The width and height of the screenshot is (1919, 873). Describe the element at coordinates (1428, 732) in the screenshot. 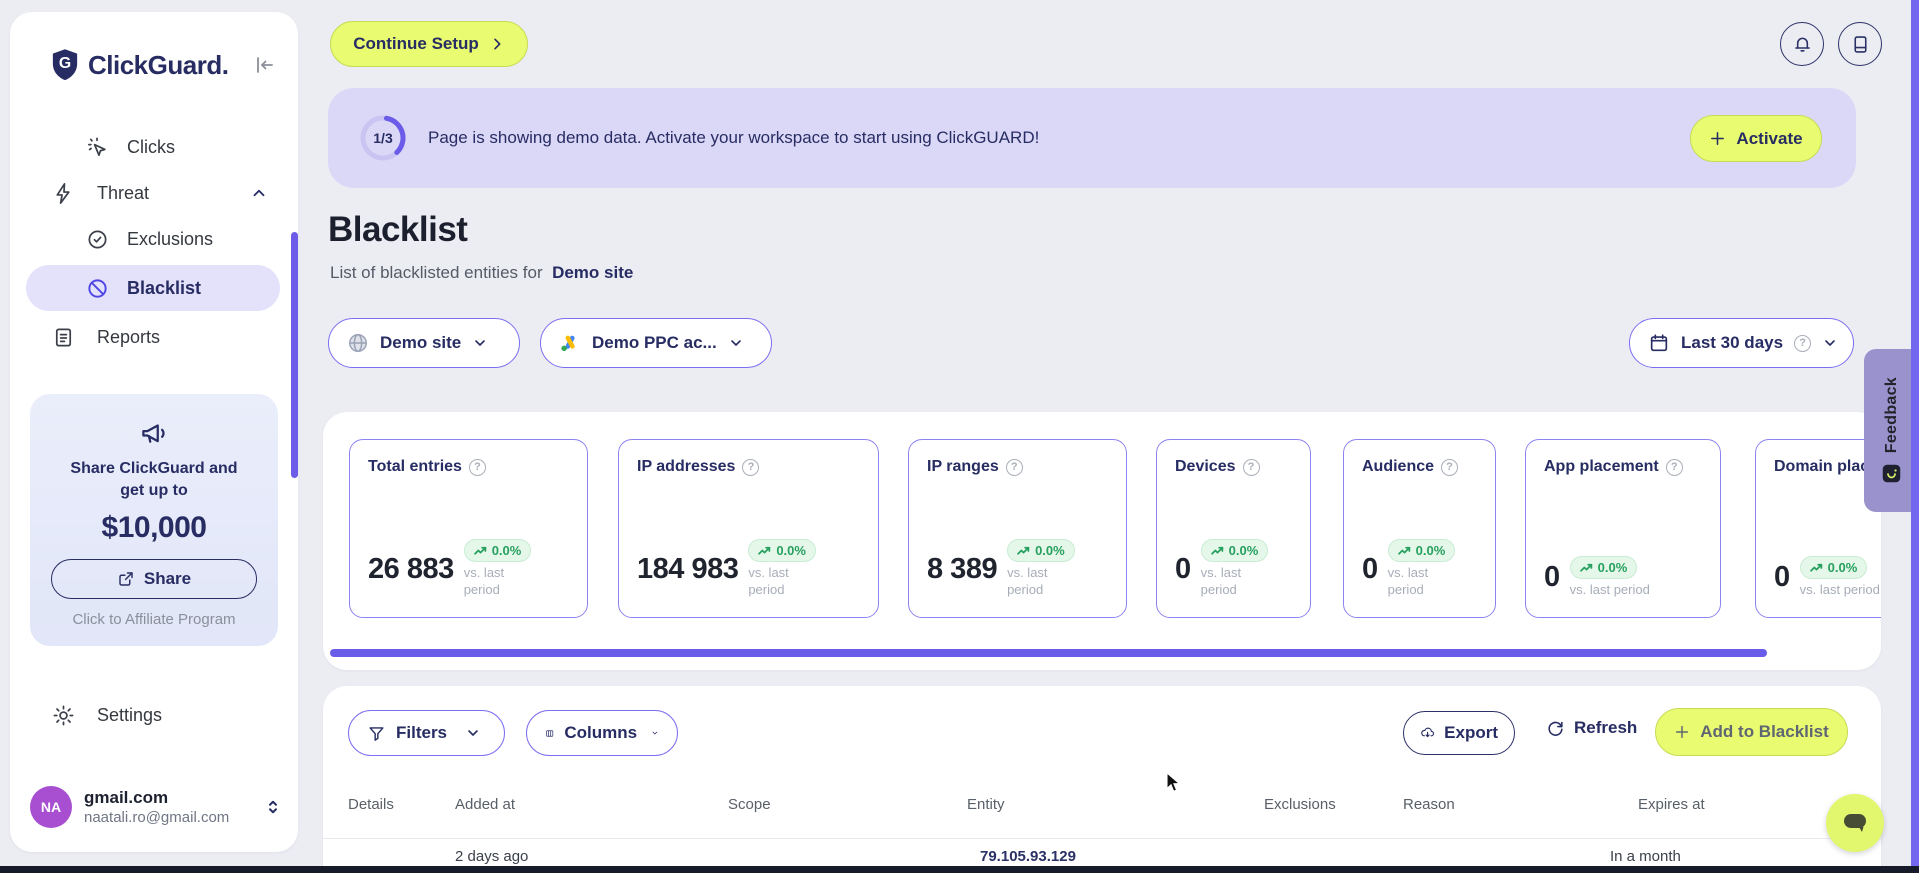

I see `cloud-download-icon` at that location.